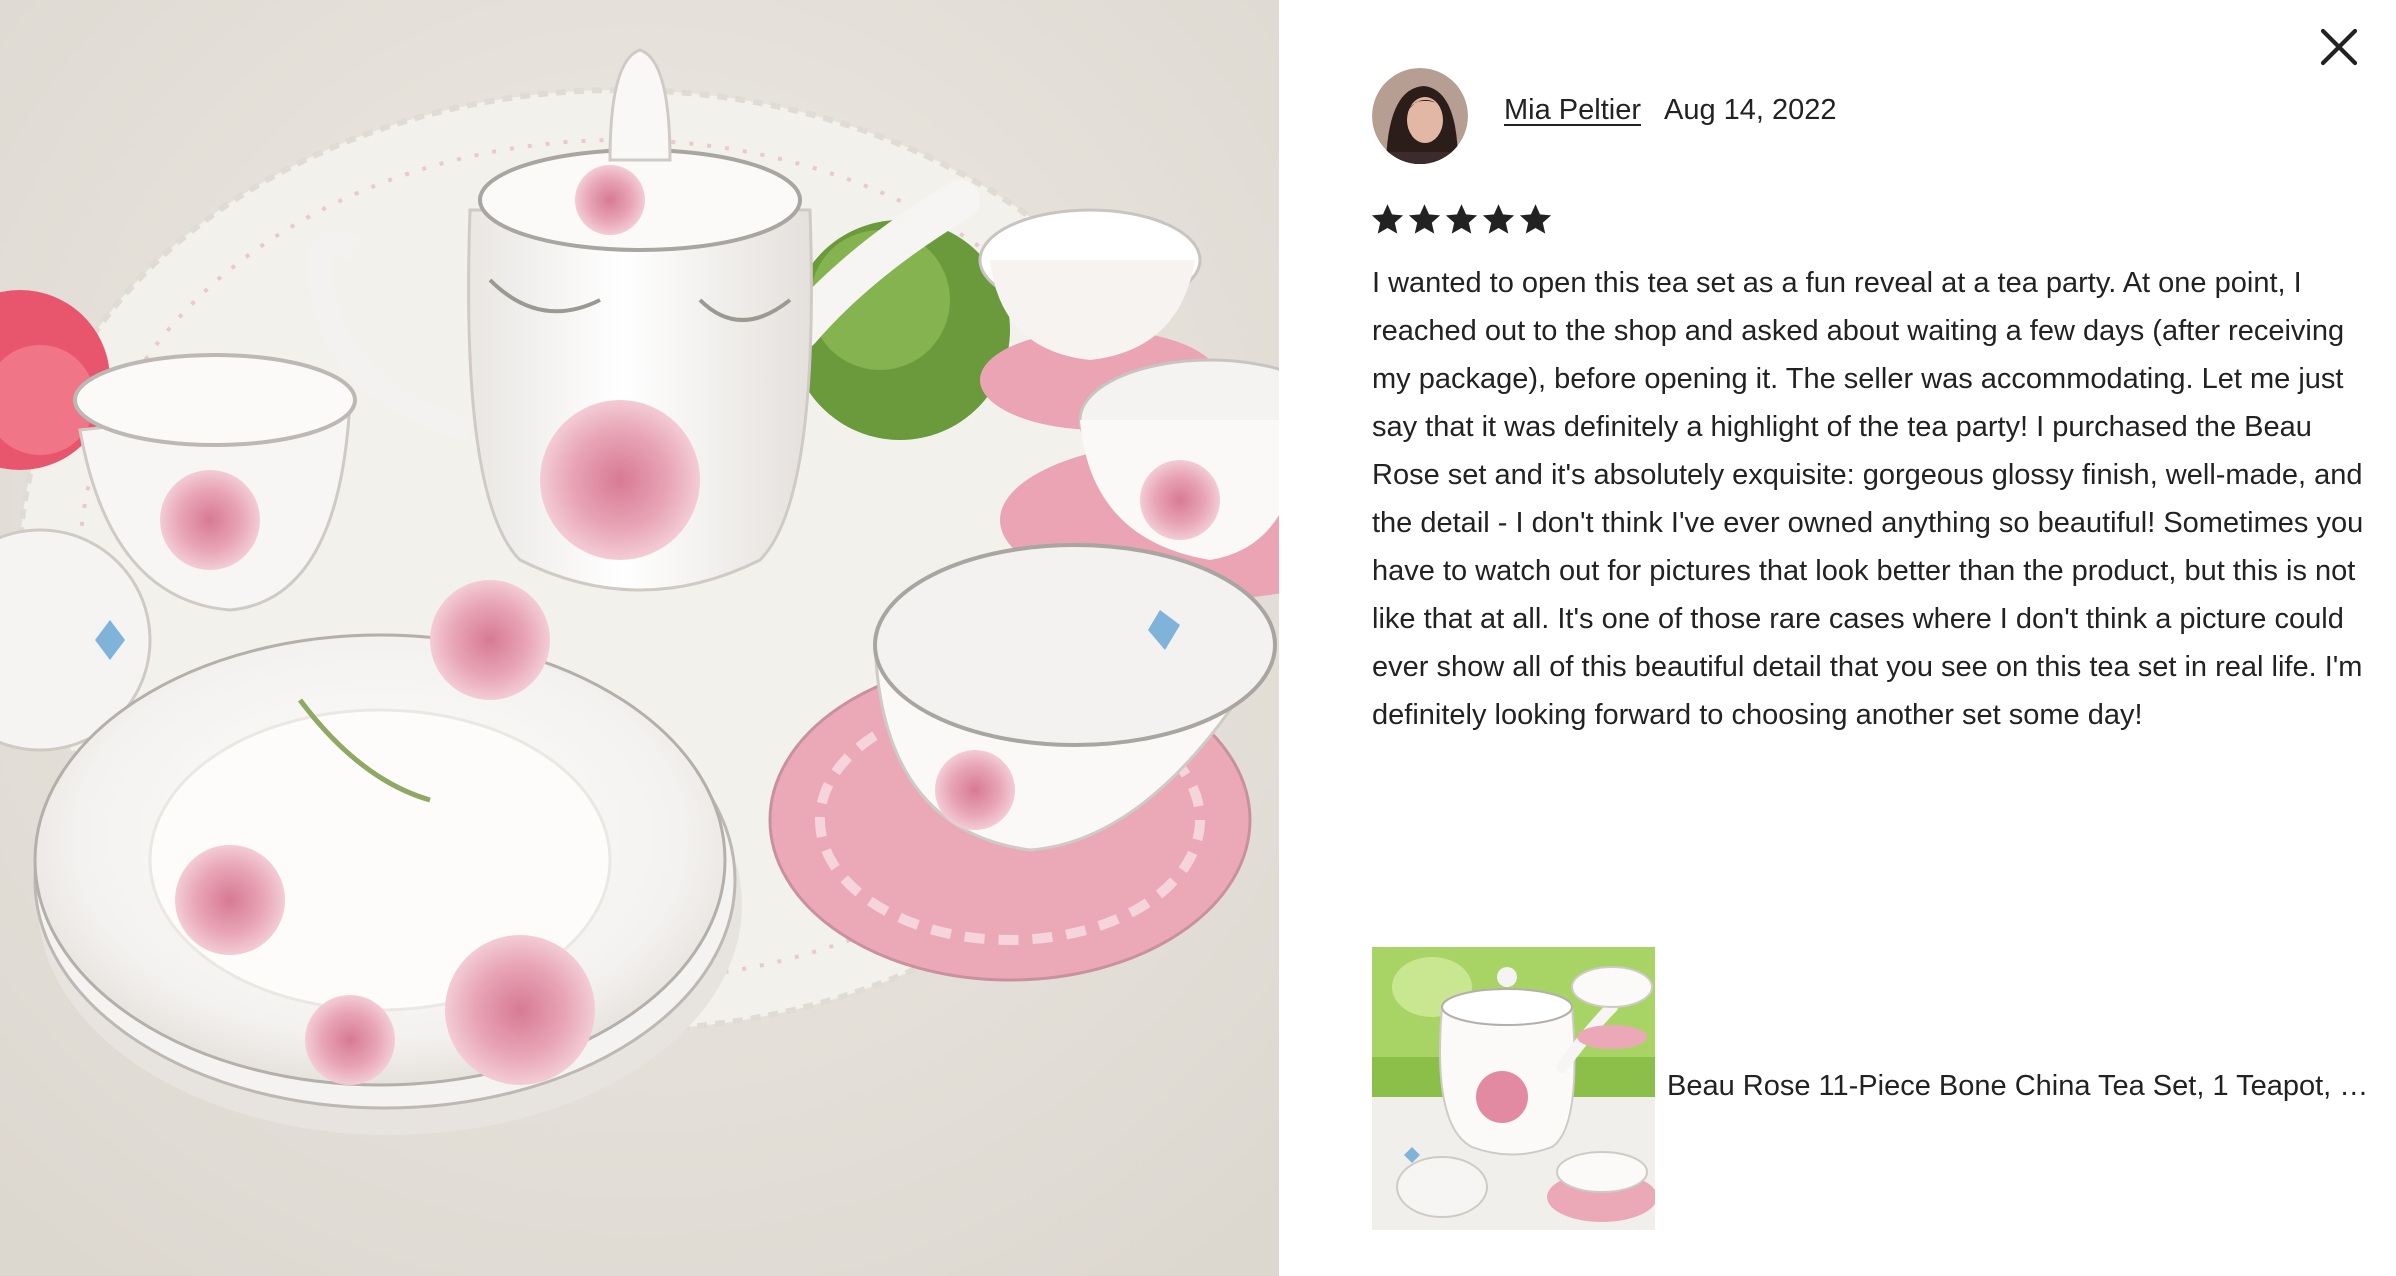  I want to click on review-date: Aug 14, 2022, so click(1750, 110).